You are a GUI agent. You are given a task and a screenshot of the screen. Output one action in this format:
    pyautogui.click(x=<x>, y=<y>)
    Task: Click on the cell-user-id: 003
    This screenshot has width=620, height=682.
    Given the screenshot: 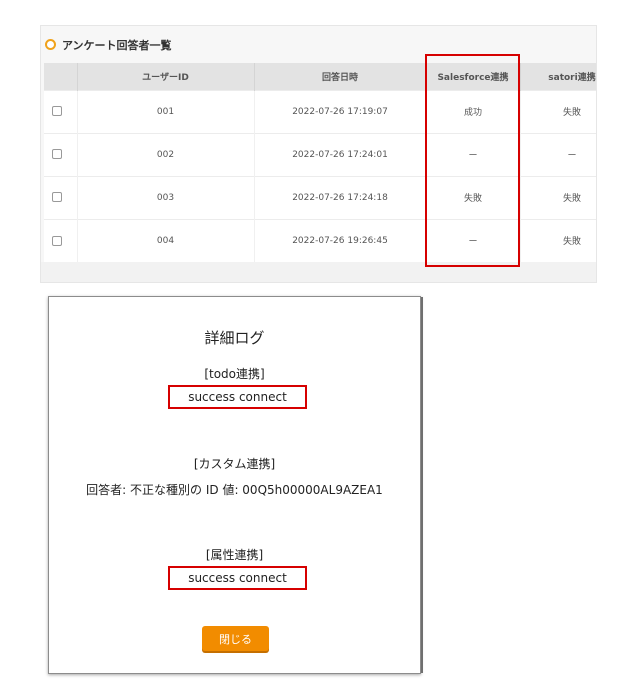 What is the action you would take?
    pyautogui.click(x=166, y=197)
    